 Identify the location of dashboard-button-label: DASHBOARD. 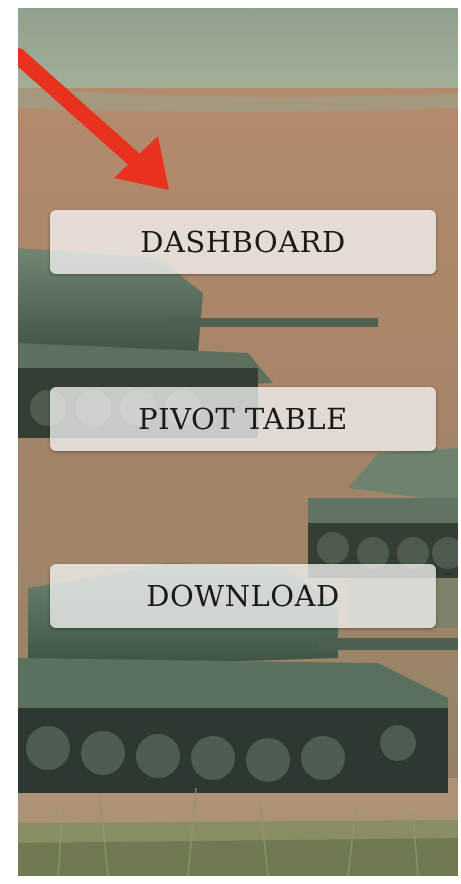
(243, 242).